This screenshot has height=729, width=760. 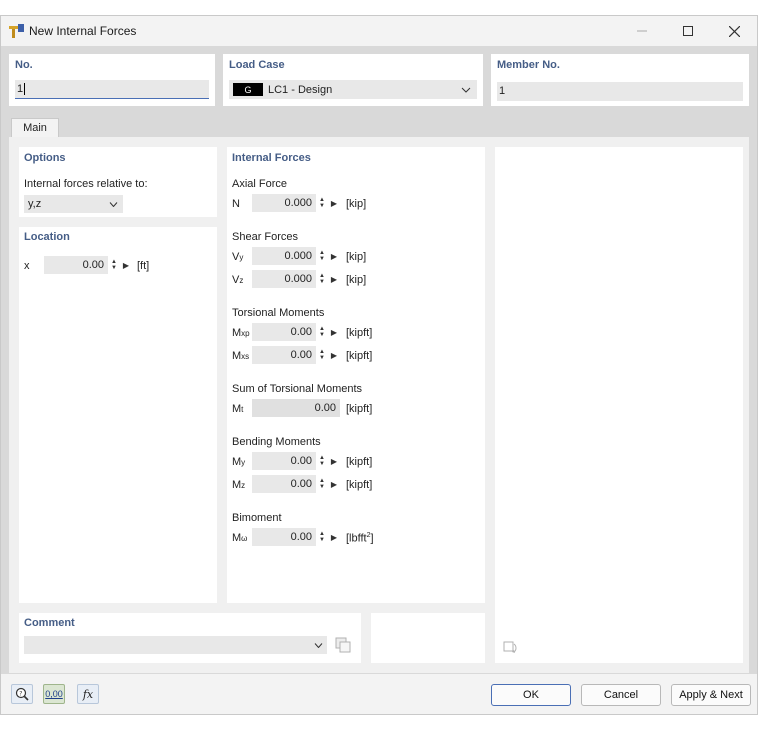 I want to click on close-icon, so click(x=734, y=31).